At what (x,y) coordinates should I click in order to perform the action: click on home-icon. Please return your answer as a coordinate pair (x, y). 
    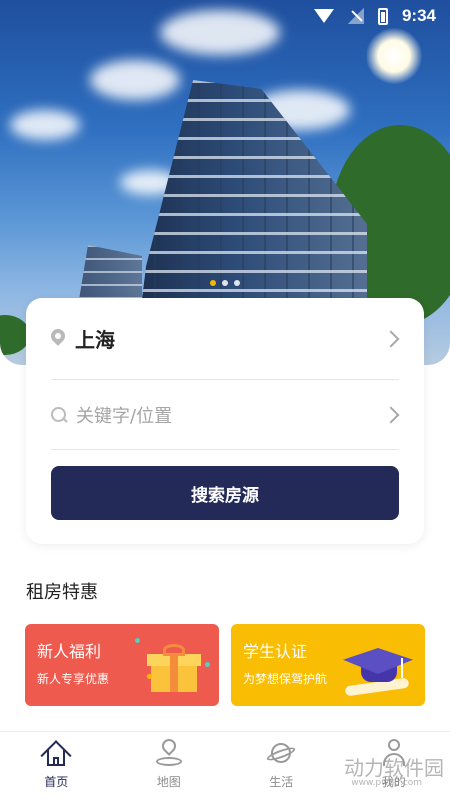
    Looking at the image, I should click on (56, 755).